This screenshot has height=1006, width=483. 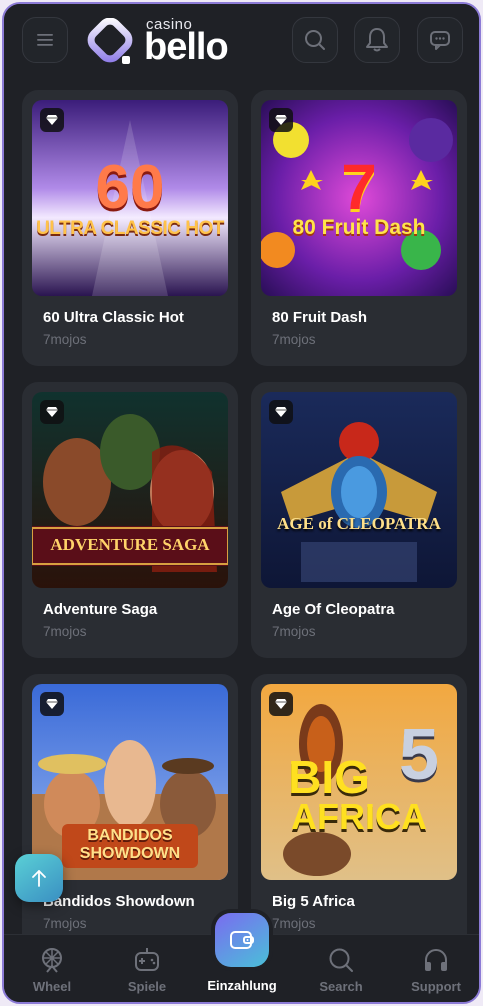 What do you see at coordinates (130, 490) in the screenshot?
I see `game-thumbnail: ADVENTURE SAGA` at bounding box center [130, 490].